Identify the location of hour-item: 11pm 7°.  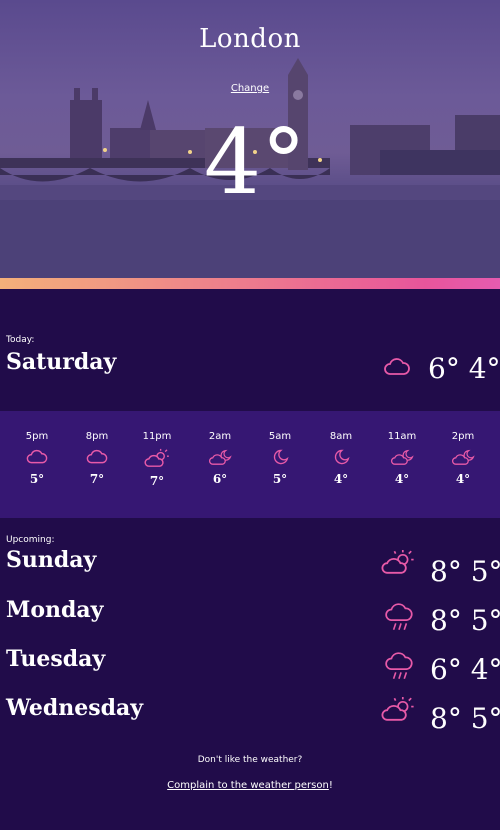
(157, 459).